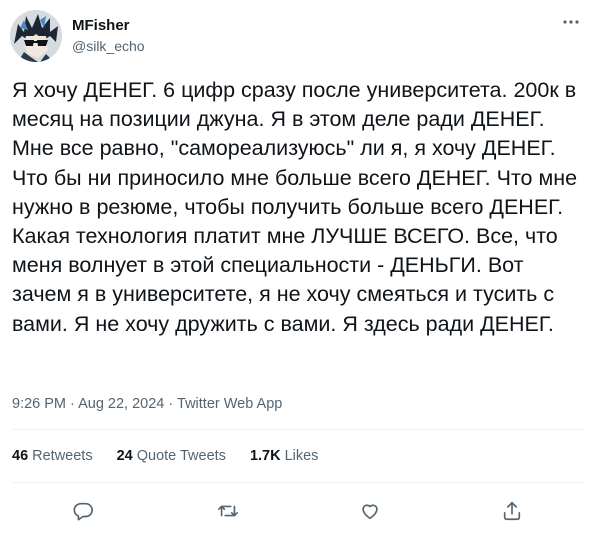  I want to click on retweets-stat: 46 Retweets, so click(52, 456).